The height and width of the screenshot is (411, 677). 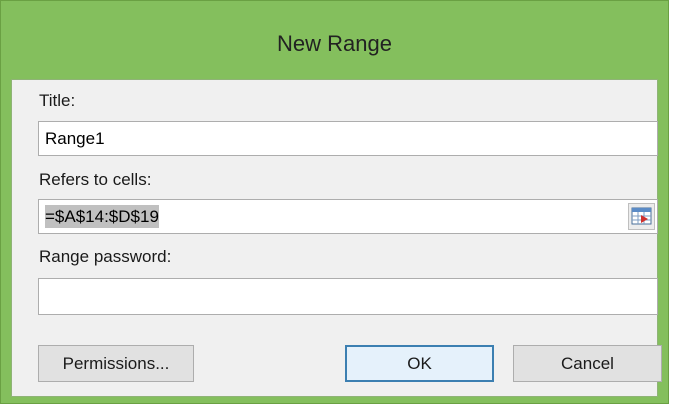 What do you see at coordinates (348, 138) in the screenshot?
I see `title-input: Range1` at bounding box center [348, 138].